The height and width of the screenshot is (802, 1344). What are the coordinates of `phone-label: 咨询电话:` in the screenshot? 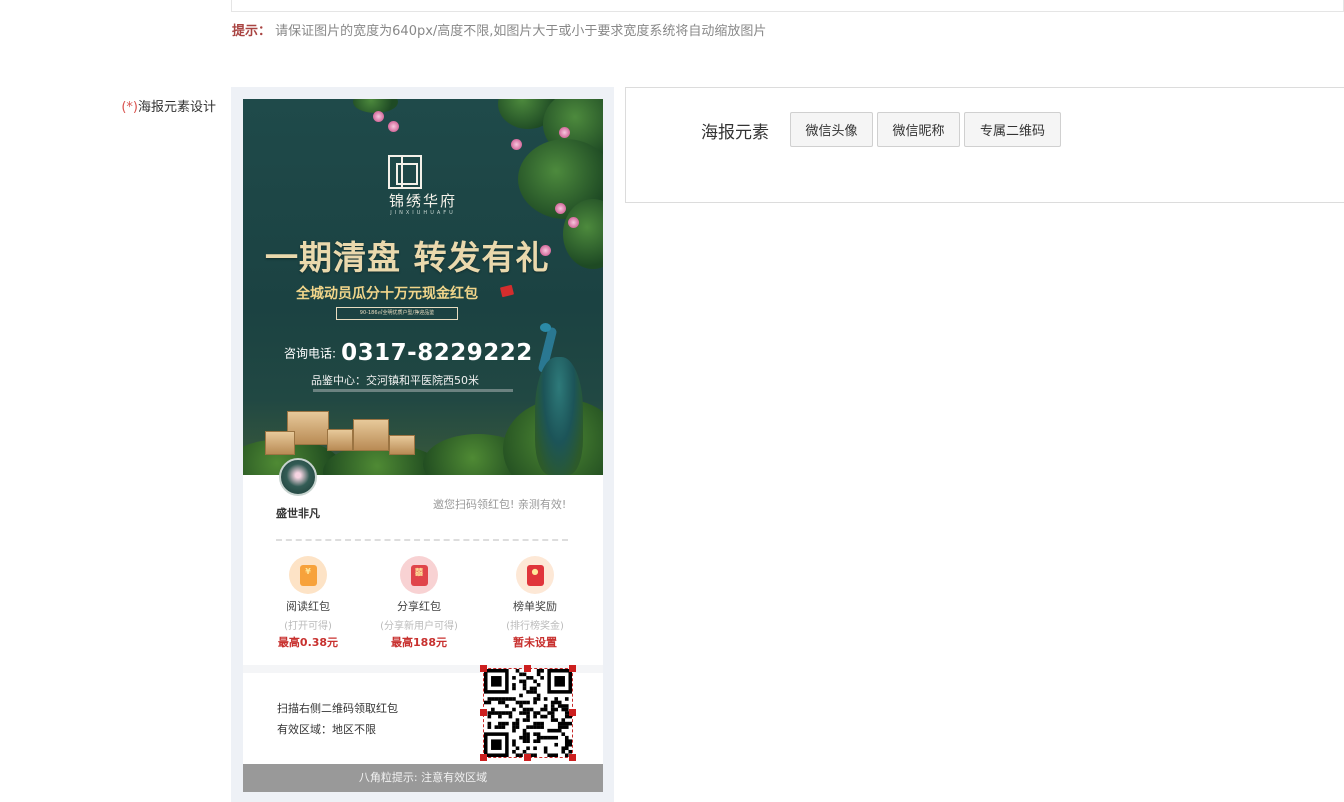 It's located at (310, 353).